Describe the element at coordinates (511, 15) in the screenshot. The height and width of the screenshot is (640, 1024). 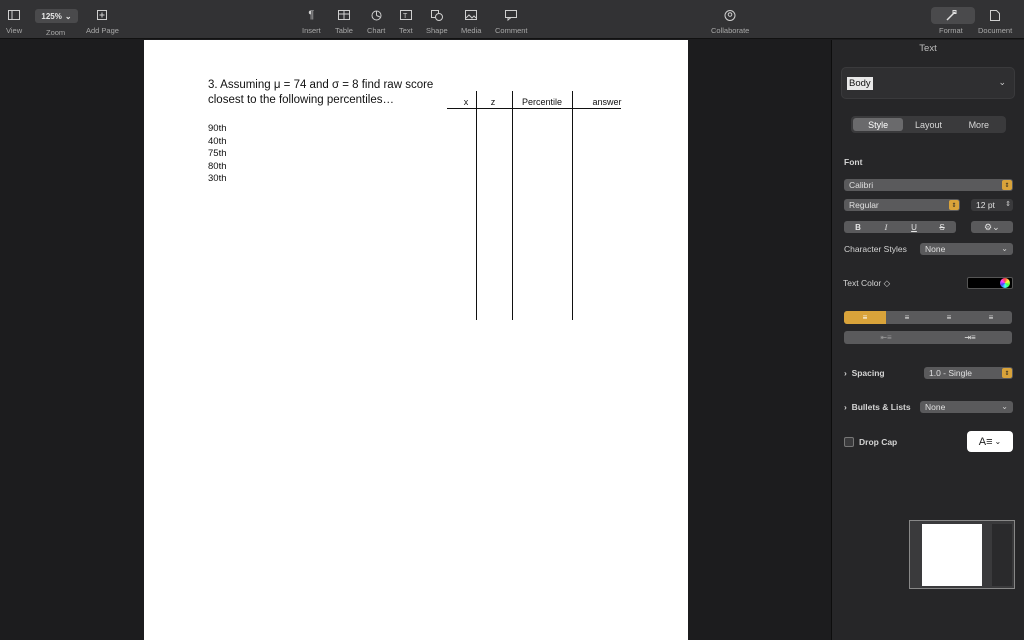
I see `comment-icon` at that location.